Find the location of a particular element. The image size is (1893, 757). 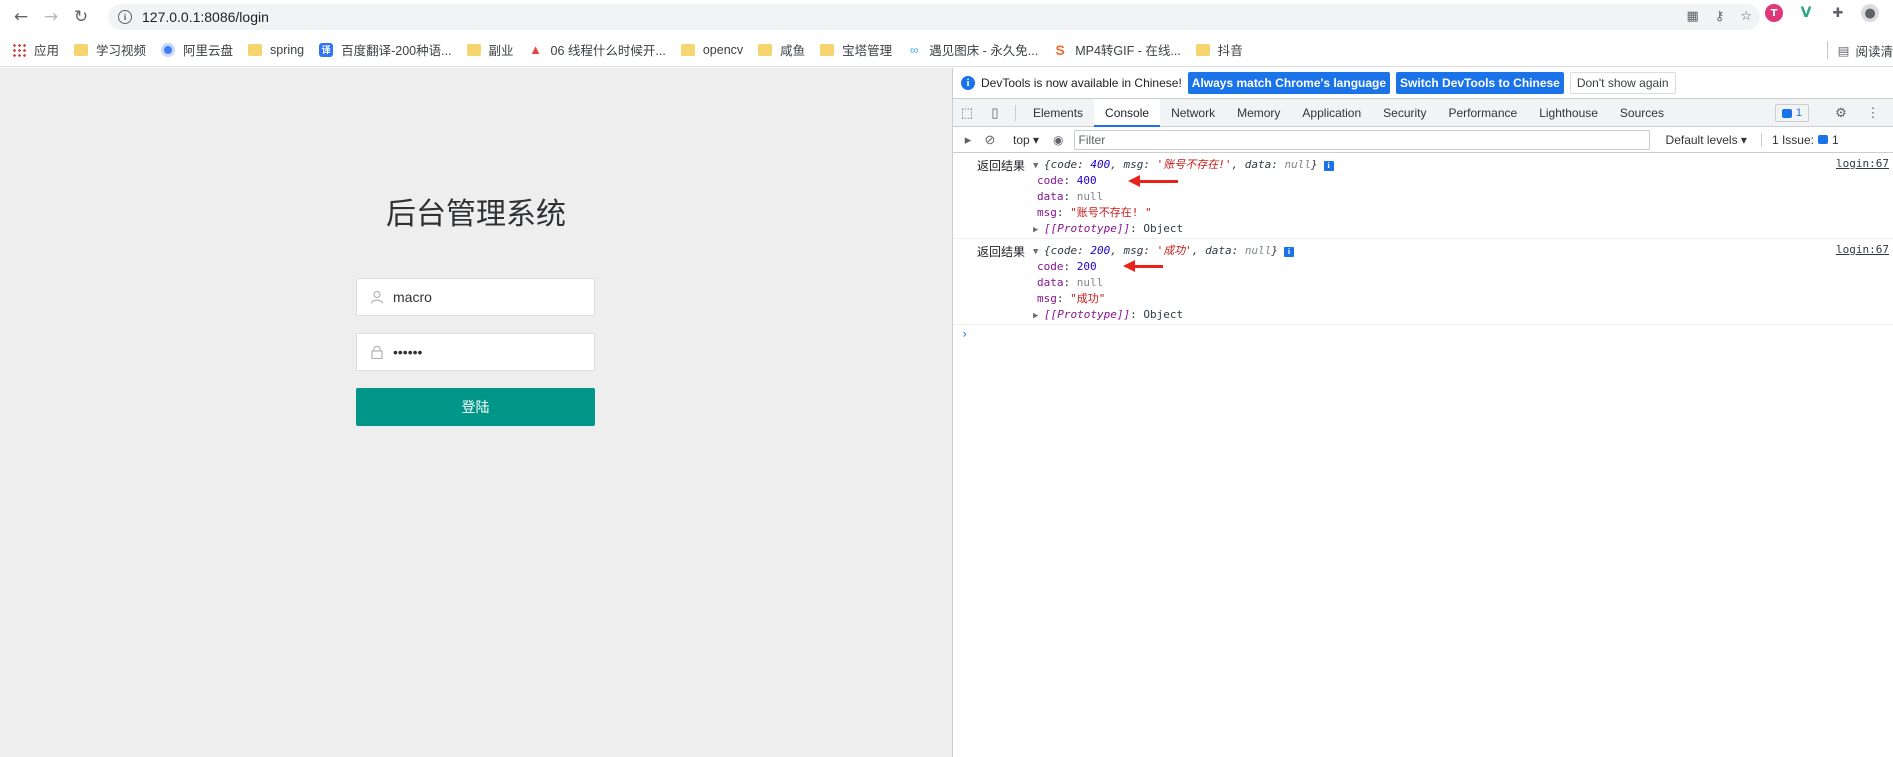

prop-code: code: 200 is located at coordinates (1067, 266).